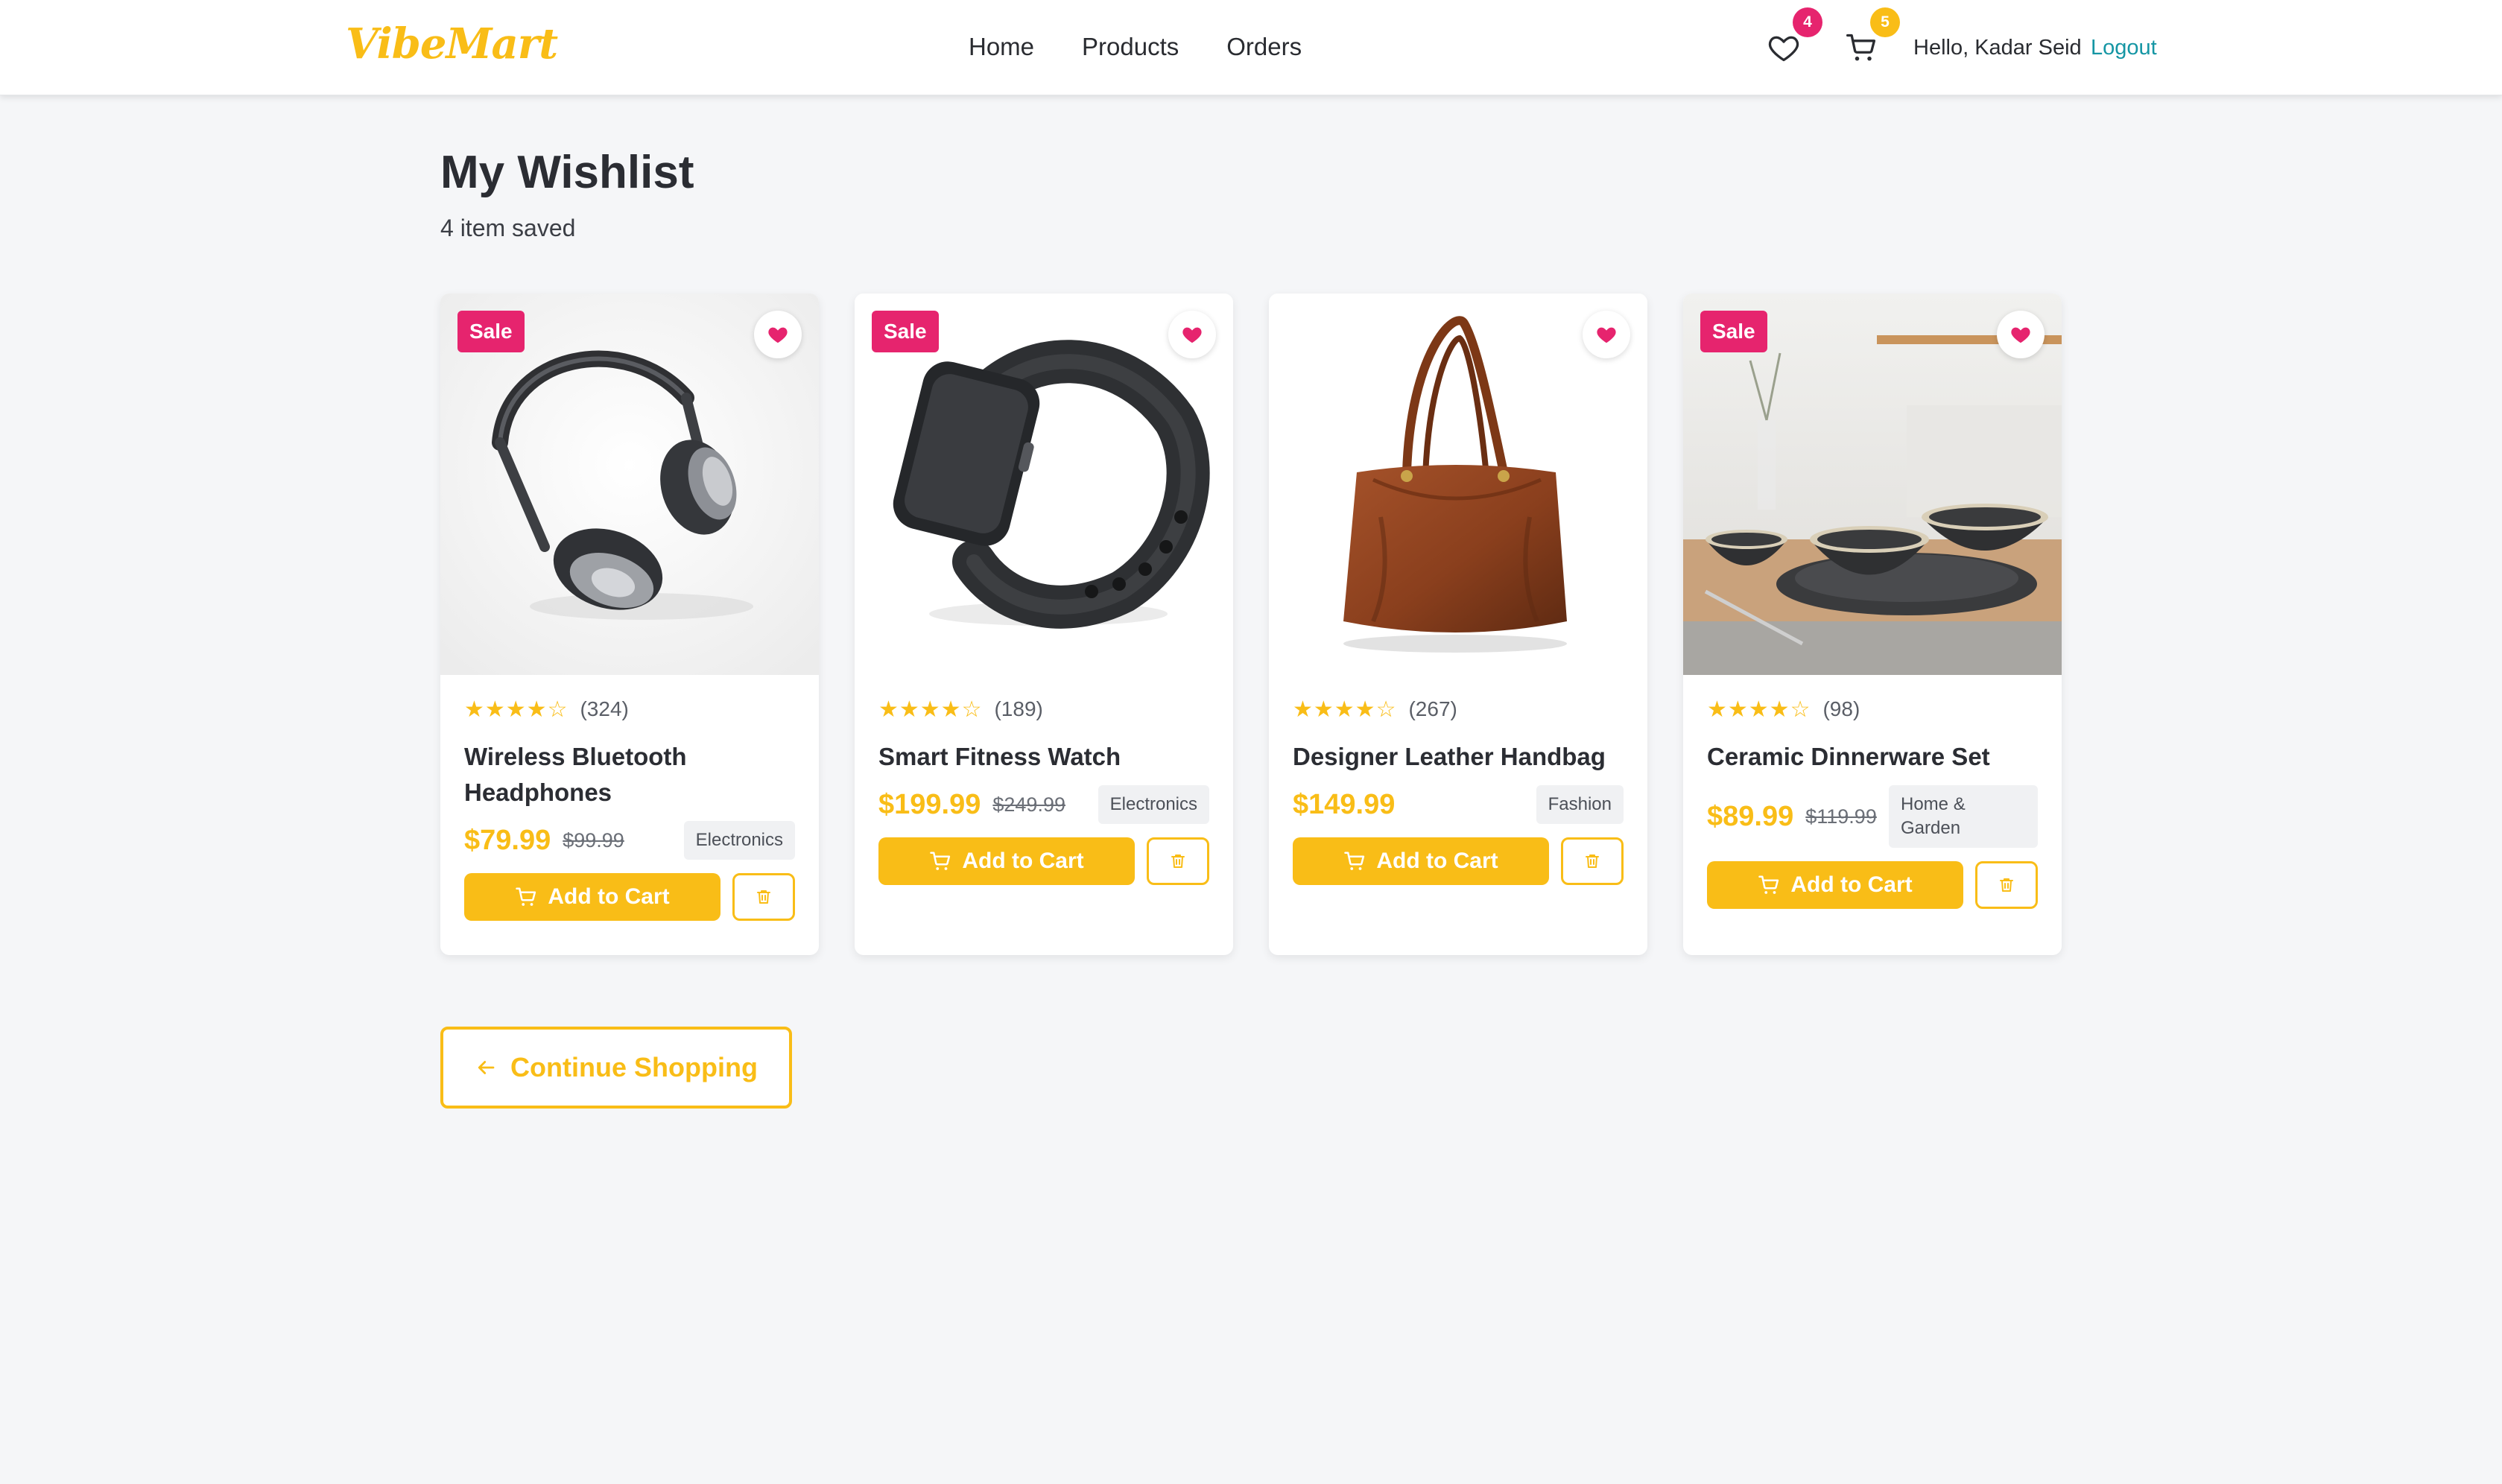  I want to click on heart-outline-icon, so click(1783, 49).